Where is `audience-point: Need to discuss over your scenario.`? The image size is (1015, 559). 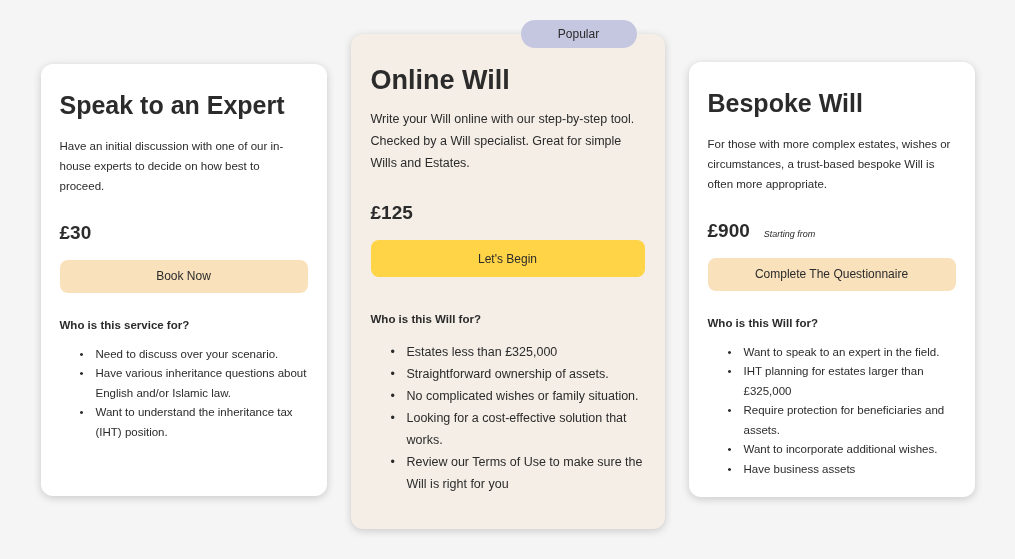 audience-point: Need to discuss over your scenario. is located at coordinates (187, 354).